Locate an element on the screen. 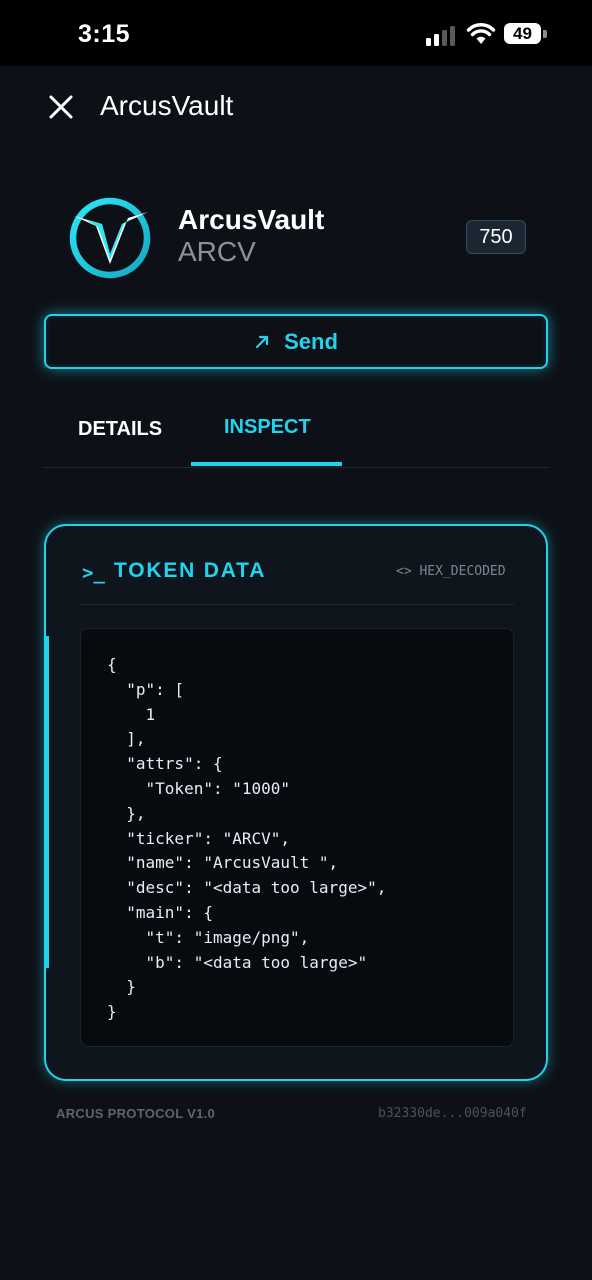  arrow-up-right-icon is located at coordinates (262, 341).